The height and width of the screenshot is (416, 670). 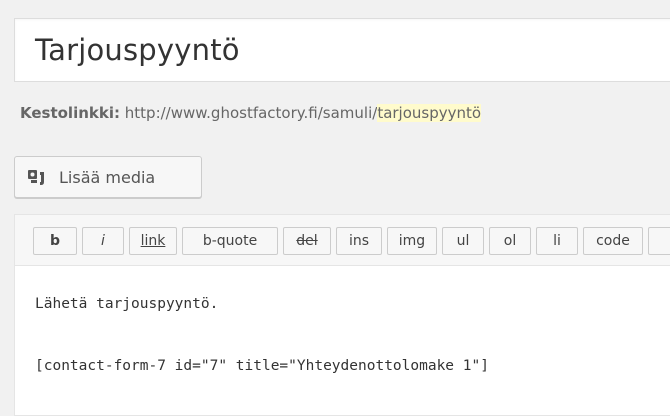 I want to click on qt-ul-button: ul, so click(x=463, y=241).